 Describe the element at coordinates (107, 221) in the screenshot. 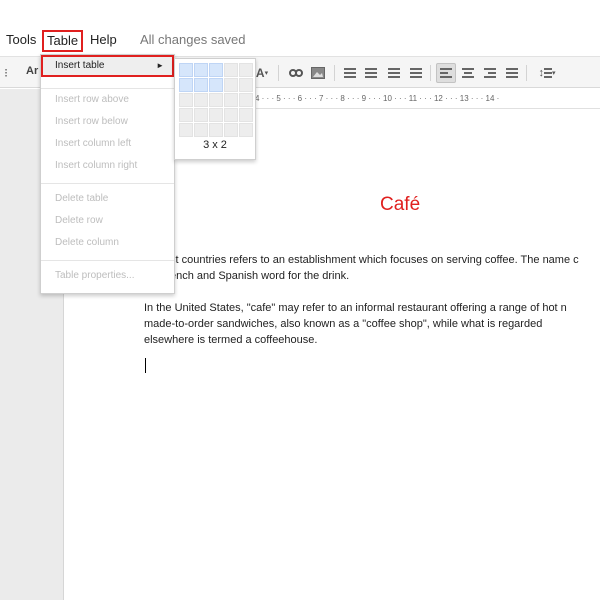

I see `menu-item-delete-row: Delete row` at that location.